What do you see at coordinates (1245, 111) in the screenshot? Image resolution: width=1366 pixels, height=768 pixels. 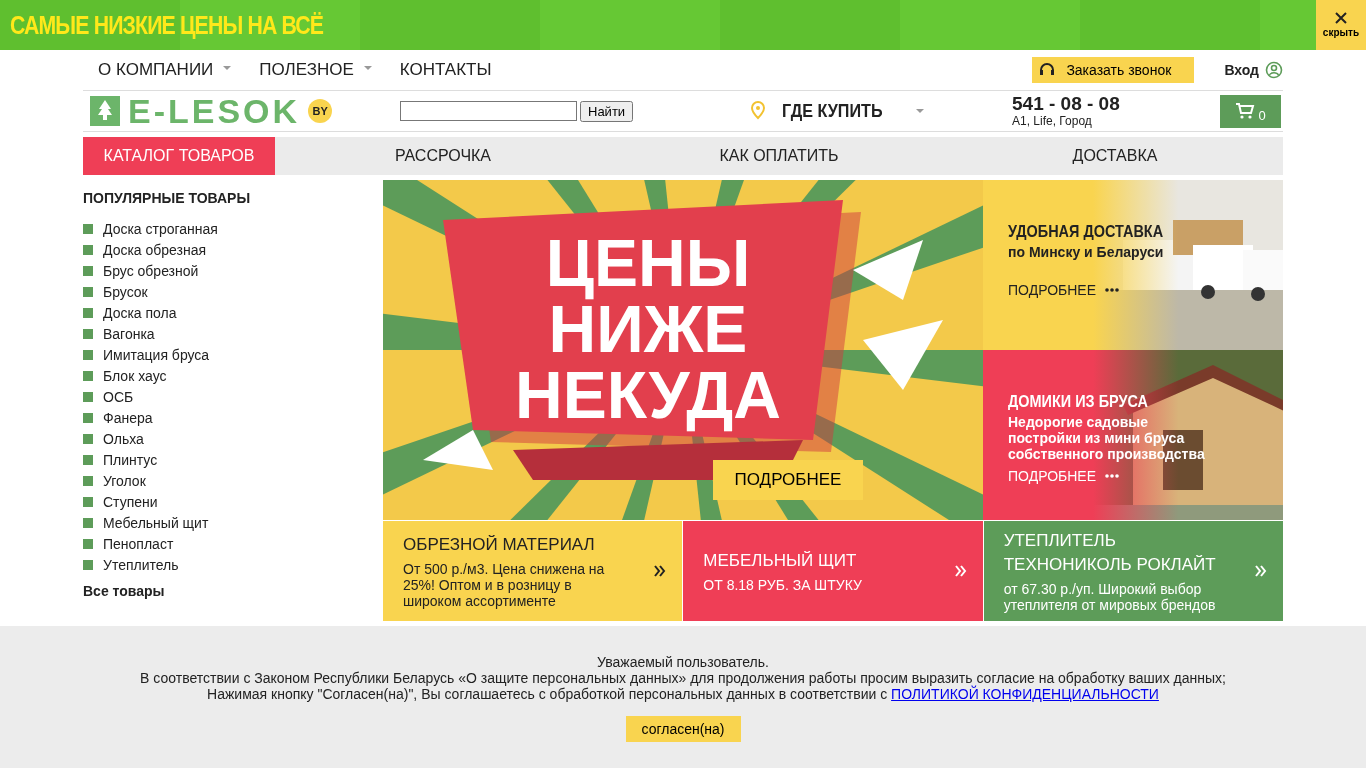 I see `cart-icon` at bounding box center [1245, 111].